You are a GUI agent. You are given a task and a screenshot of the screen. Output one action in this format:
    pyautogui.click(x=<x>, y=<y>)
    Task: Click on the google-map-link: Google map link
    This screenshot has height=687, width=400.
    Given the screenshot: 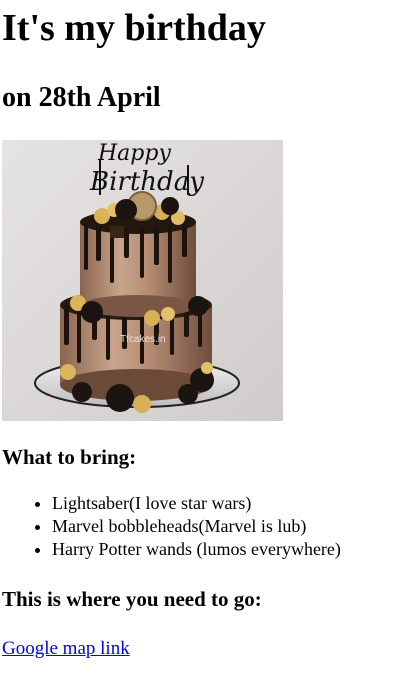 What is the action you would take?
    pyautogui.click(x=66, y=649)
    